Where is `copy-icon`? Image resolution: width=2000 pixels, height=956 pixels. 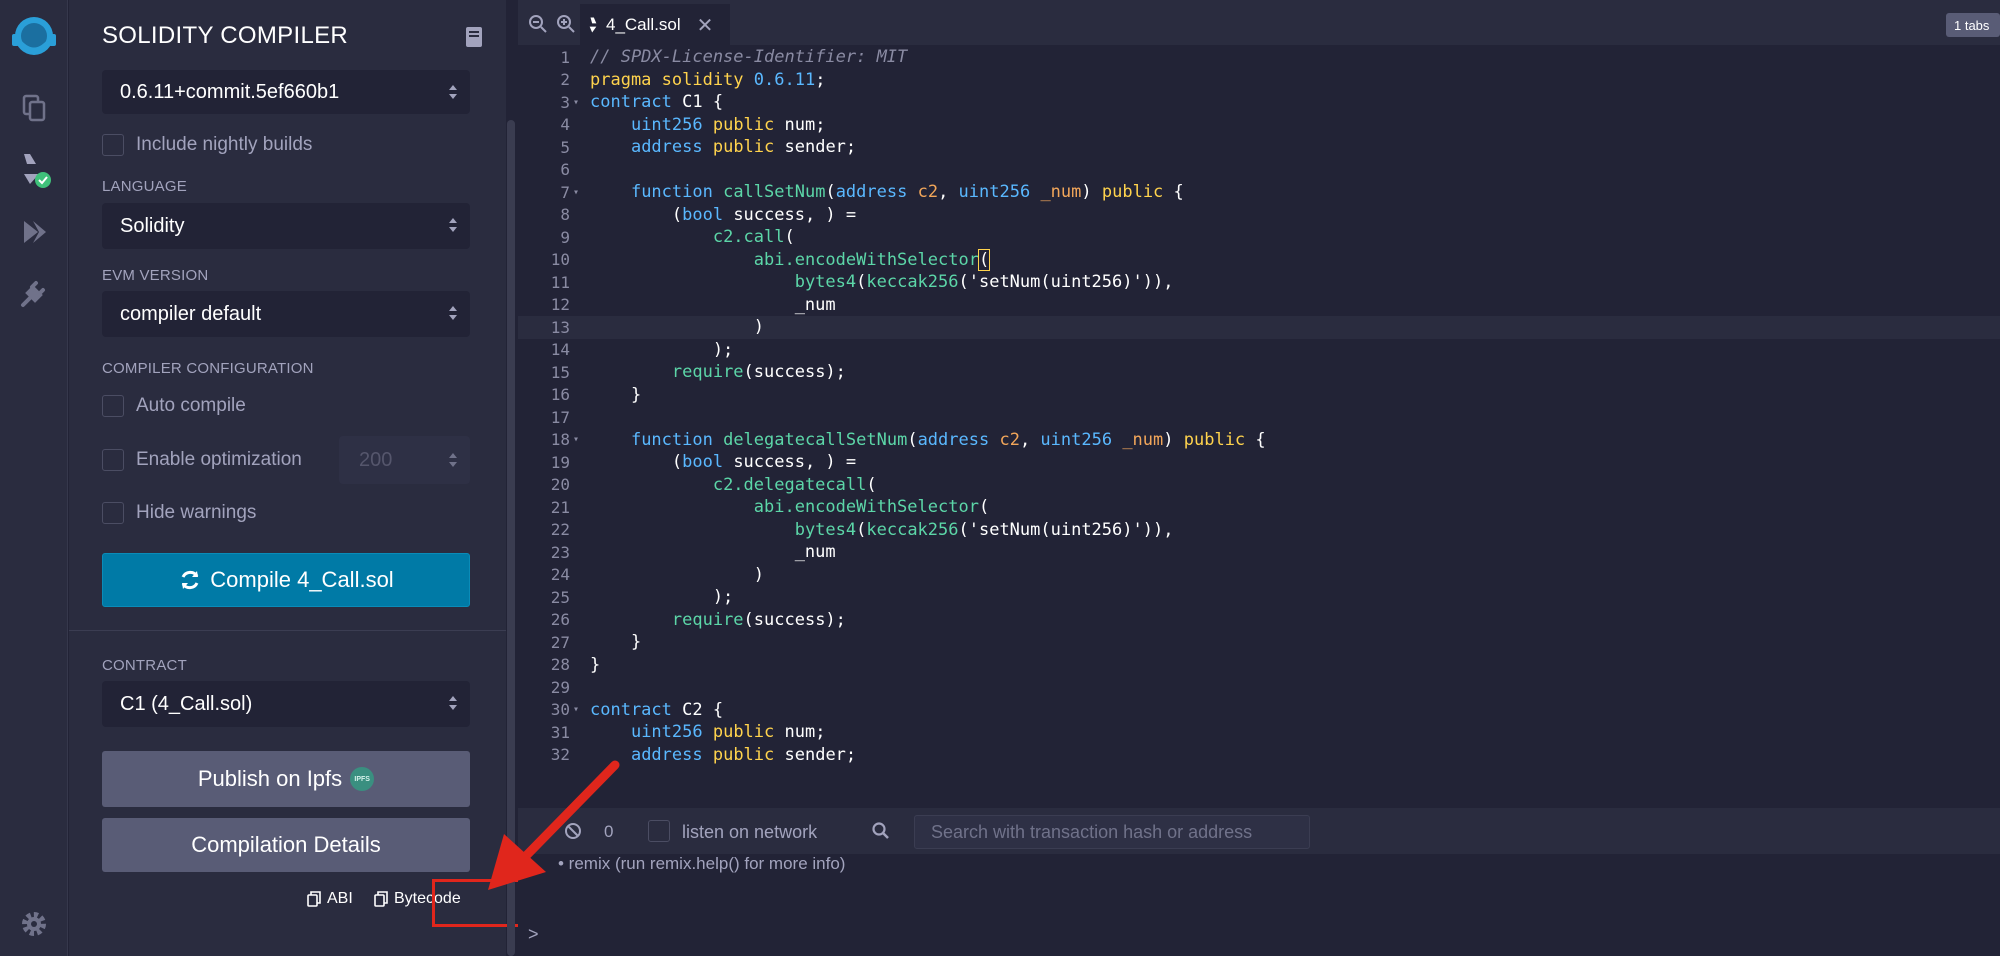 copy-icon is located at coordinates (381, 899).